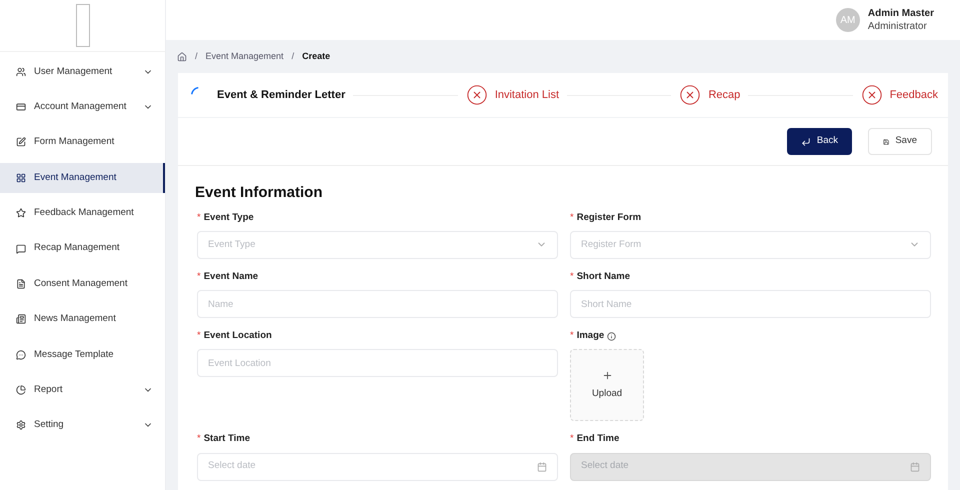 This screenshot has height=490, width=960. What do you see at coordinates (82, 107) in the screenshot?
I see `sidebar-item: Account Management` at bounding box center [82, 107].